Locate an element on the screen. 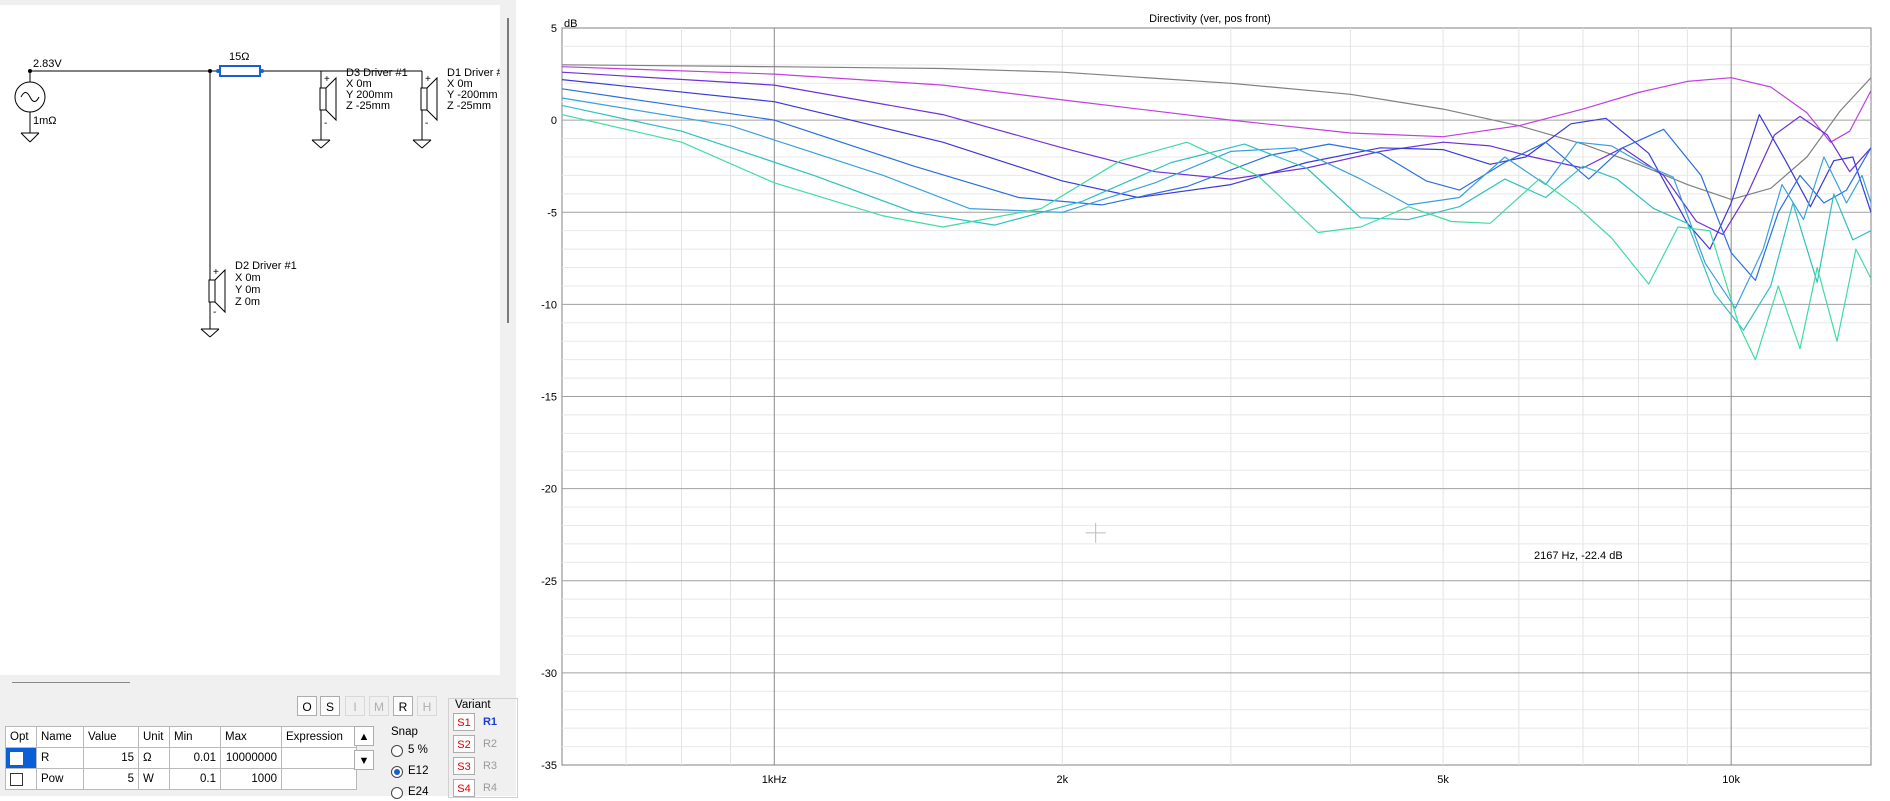 The height and width of the screenshot is (801, 1890). panel-splitter is located at coordinates (71, 682).